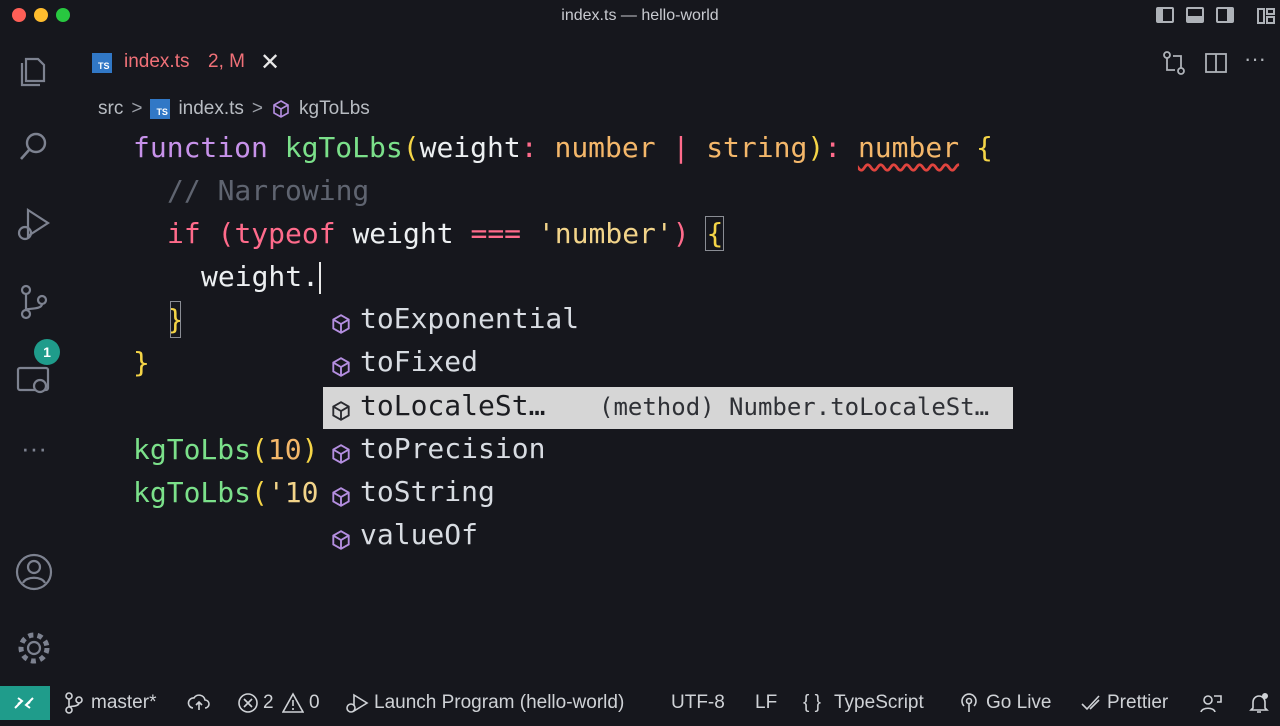  I want to click on encoding: UTF-8, so click(698, 703).